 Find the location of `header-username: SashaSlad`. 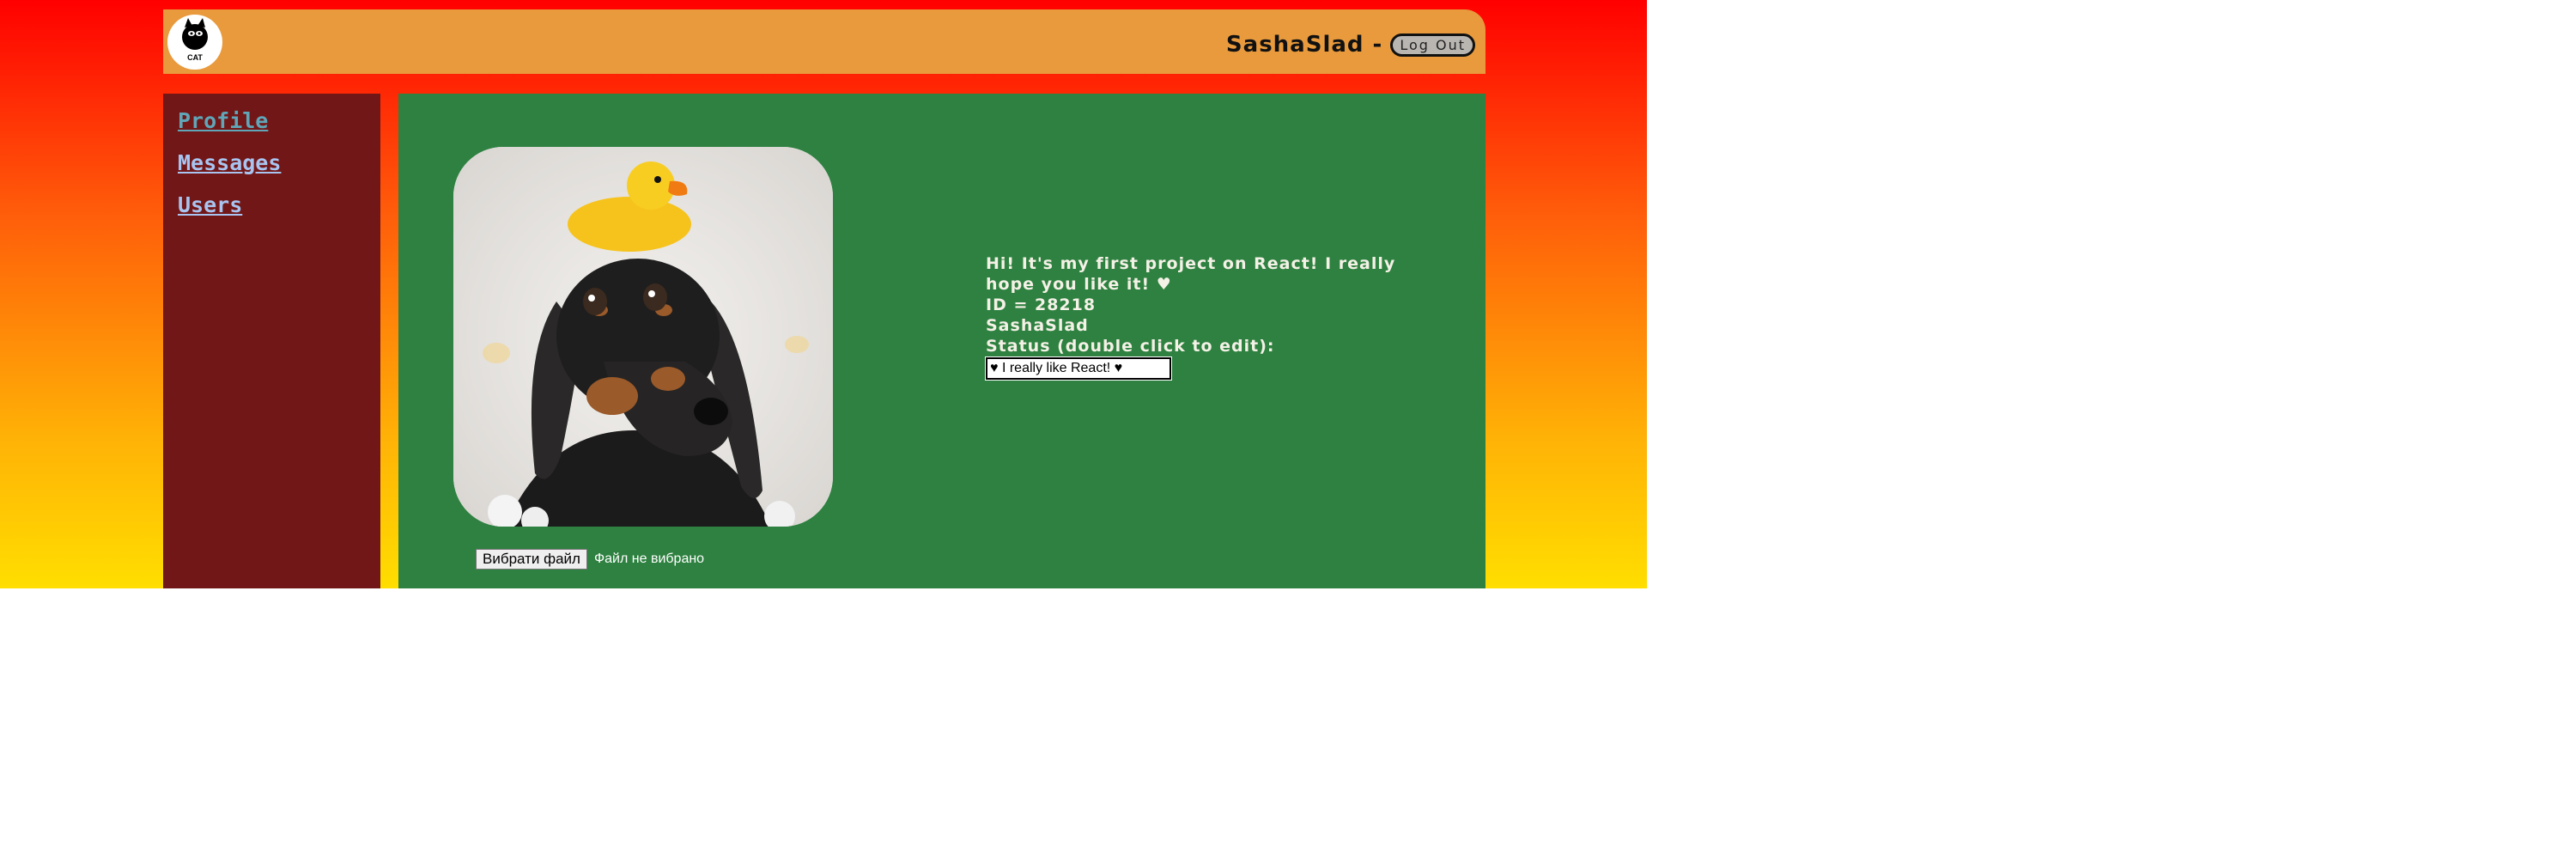

header-username: SashaSlad is located at coordinates (1294, 45).